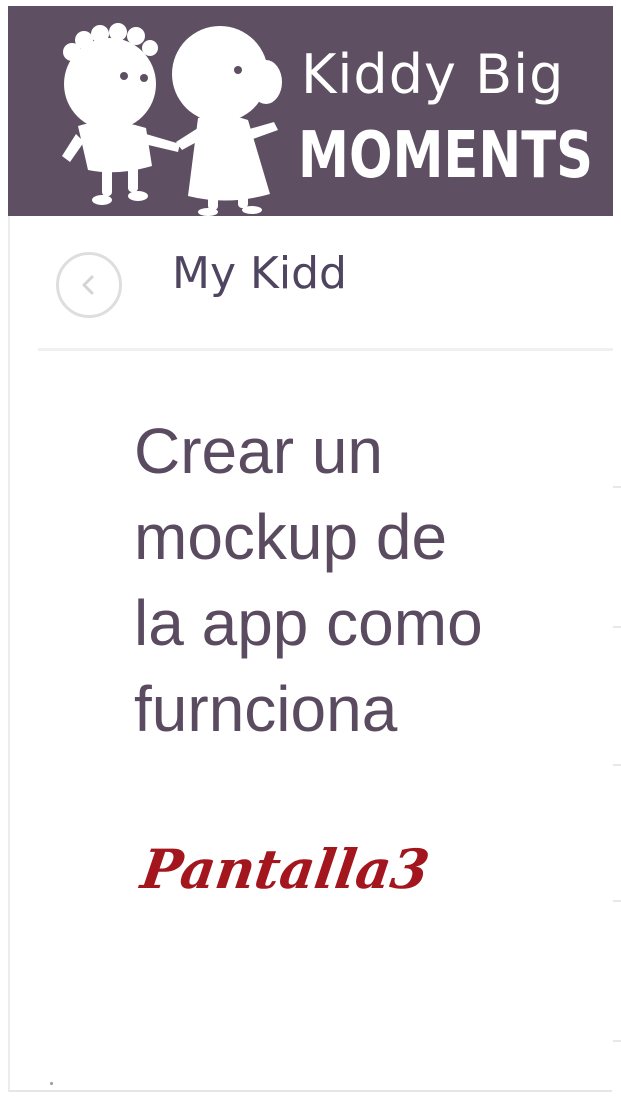 The width and height of the screenshot is (621, 1104). What do you see at coordinates (325, 349) in the screenshot?
I see `nav-divider` at bounding box center [325, 349].